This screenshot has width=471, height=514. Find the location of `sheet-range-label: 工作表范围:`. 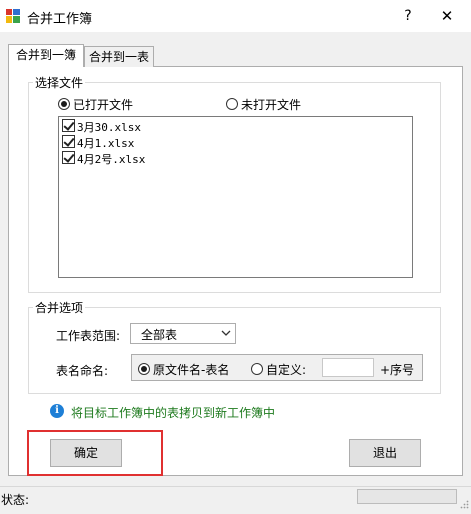

sheet-range-label: 工作表范围: is located at coordinates (88, 336).